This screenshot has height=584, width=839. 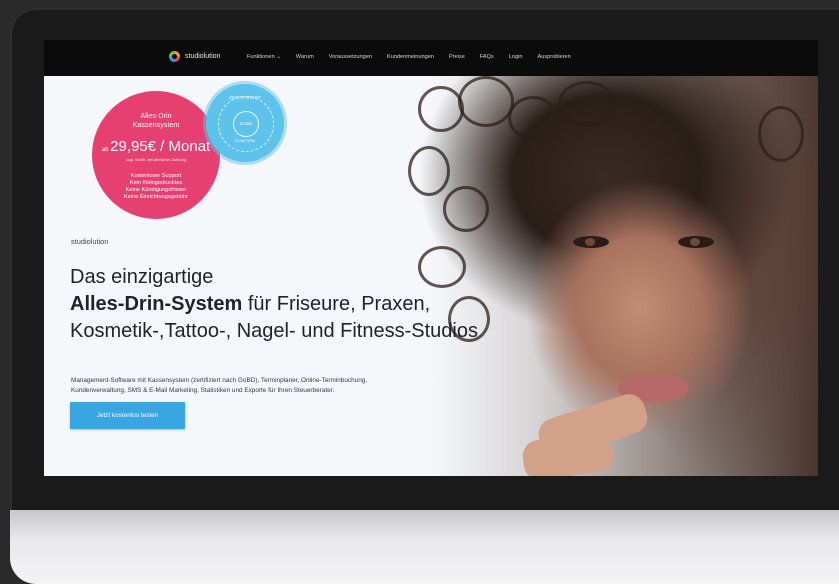 I want to click on brand-logo: studiolution, so click(x=194, y=56).